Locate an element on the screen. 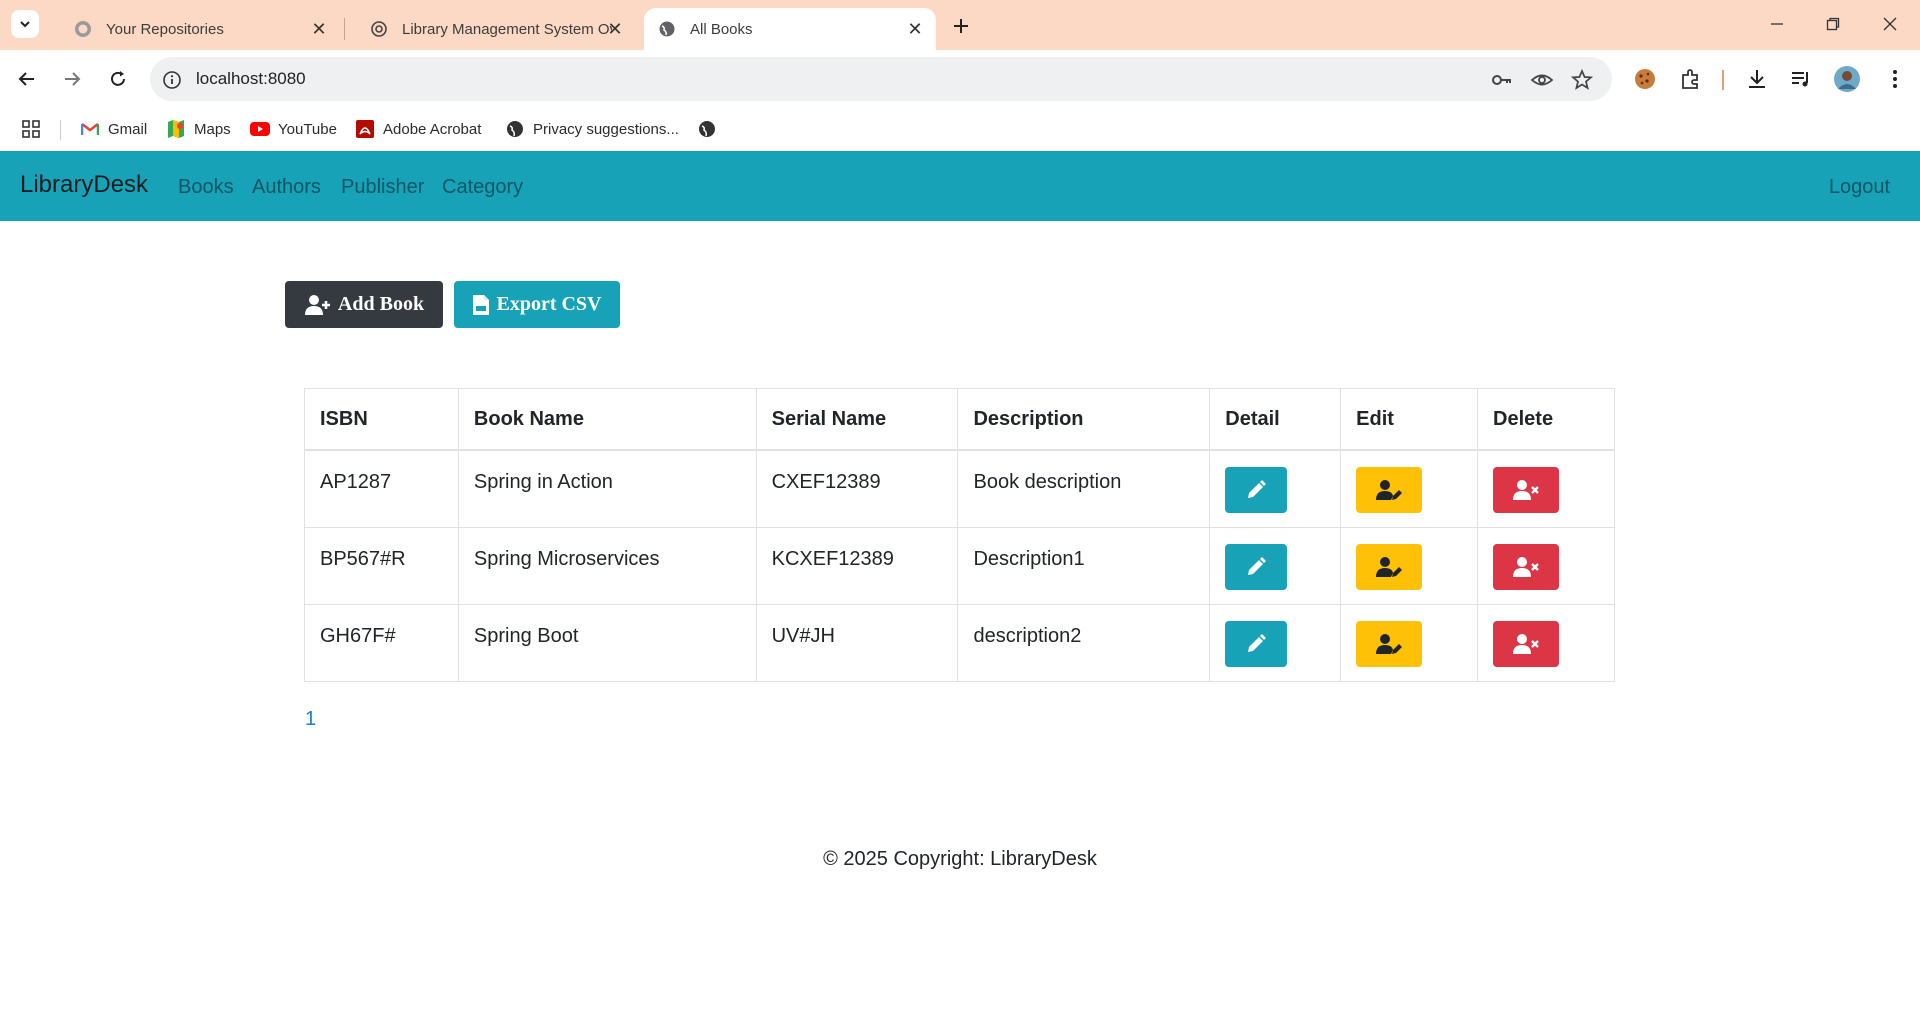  nav-books: Books is located at coordinates (206, 187).